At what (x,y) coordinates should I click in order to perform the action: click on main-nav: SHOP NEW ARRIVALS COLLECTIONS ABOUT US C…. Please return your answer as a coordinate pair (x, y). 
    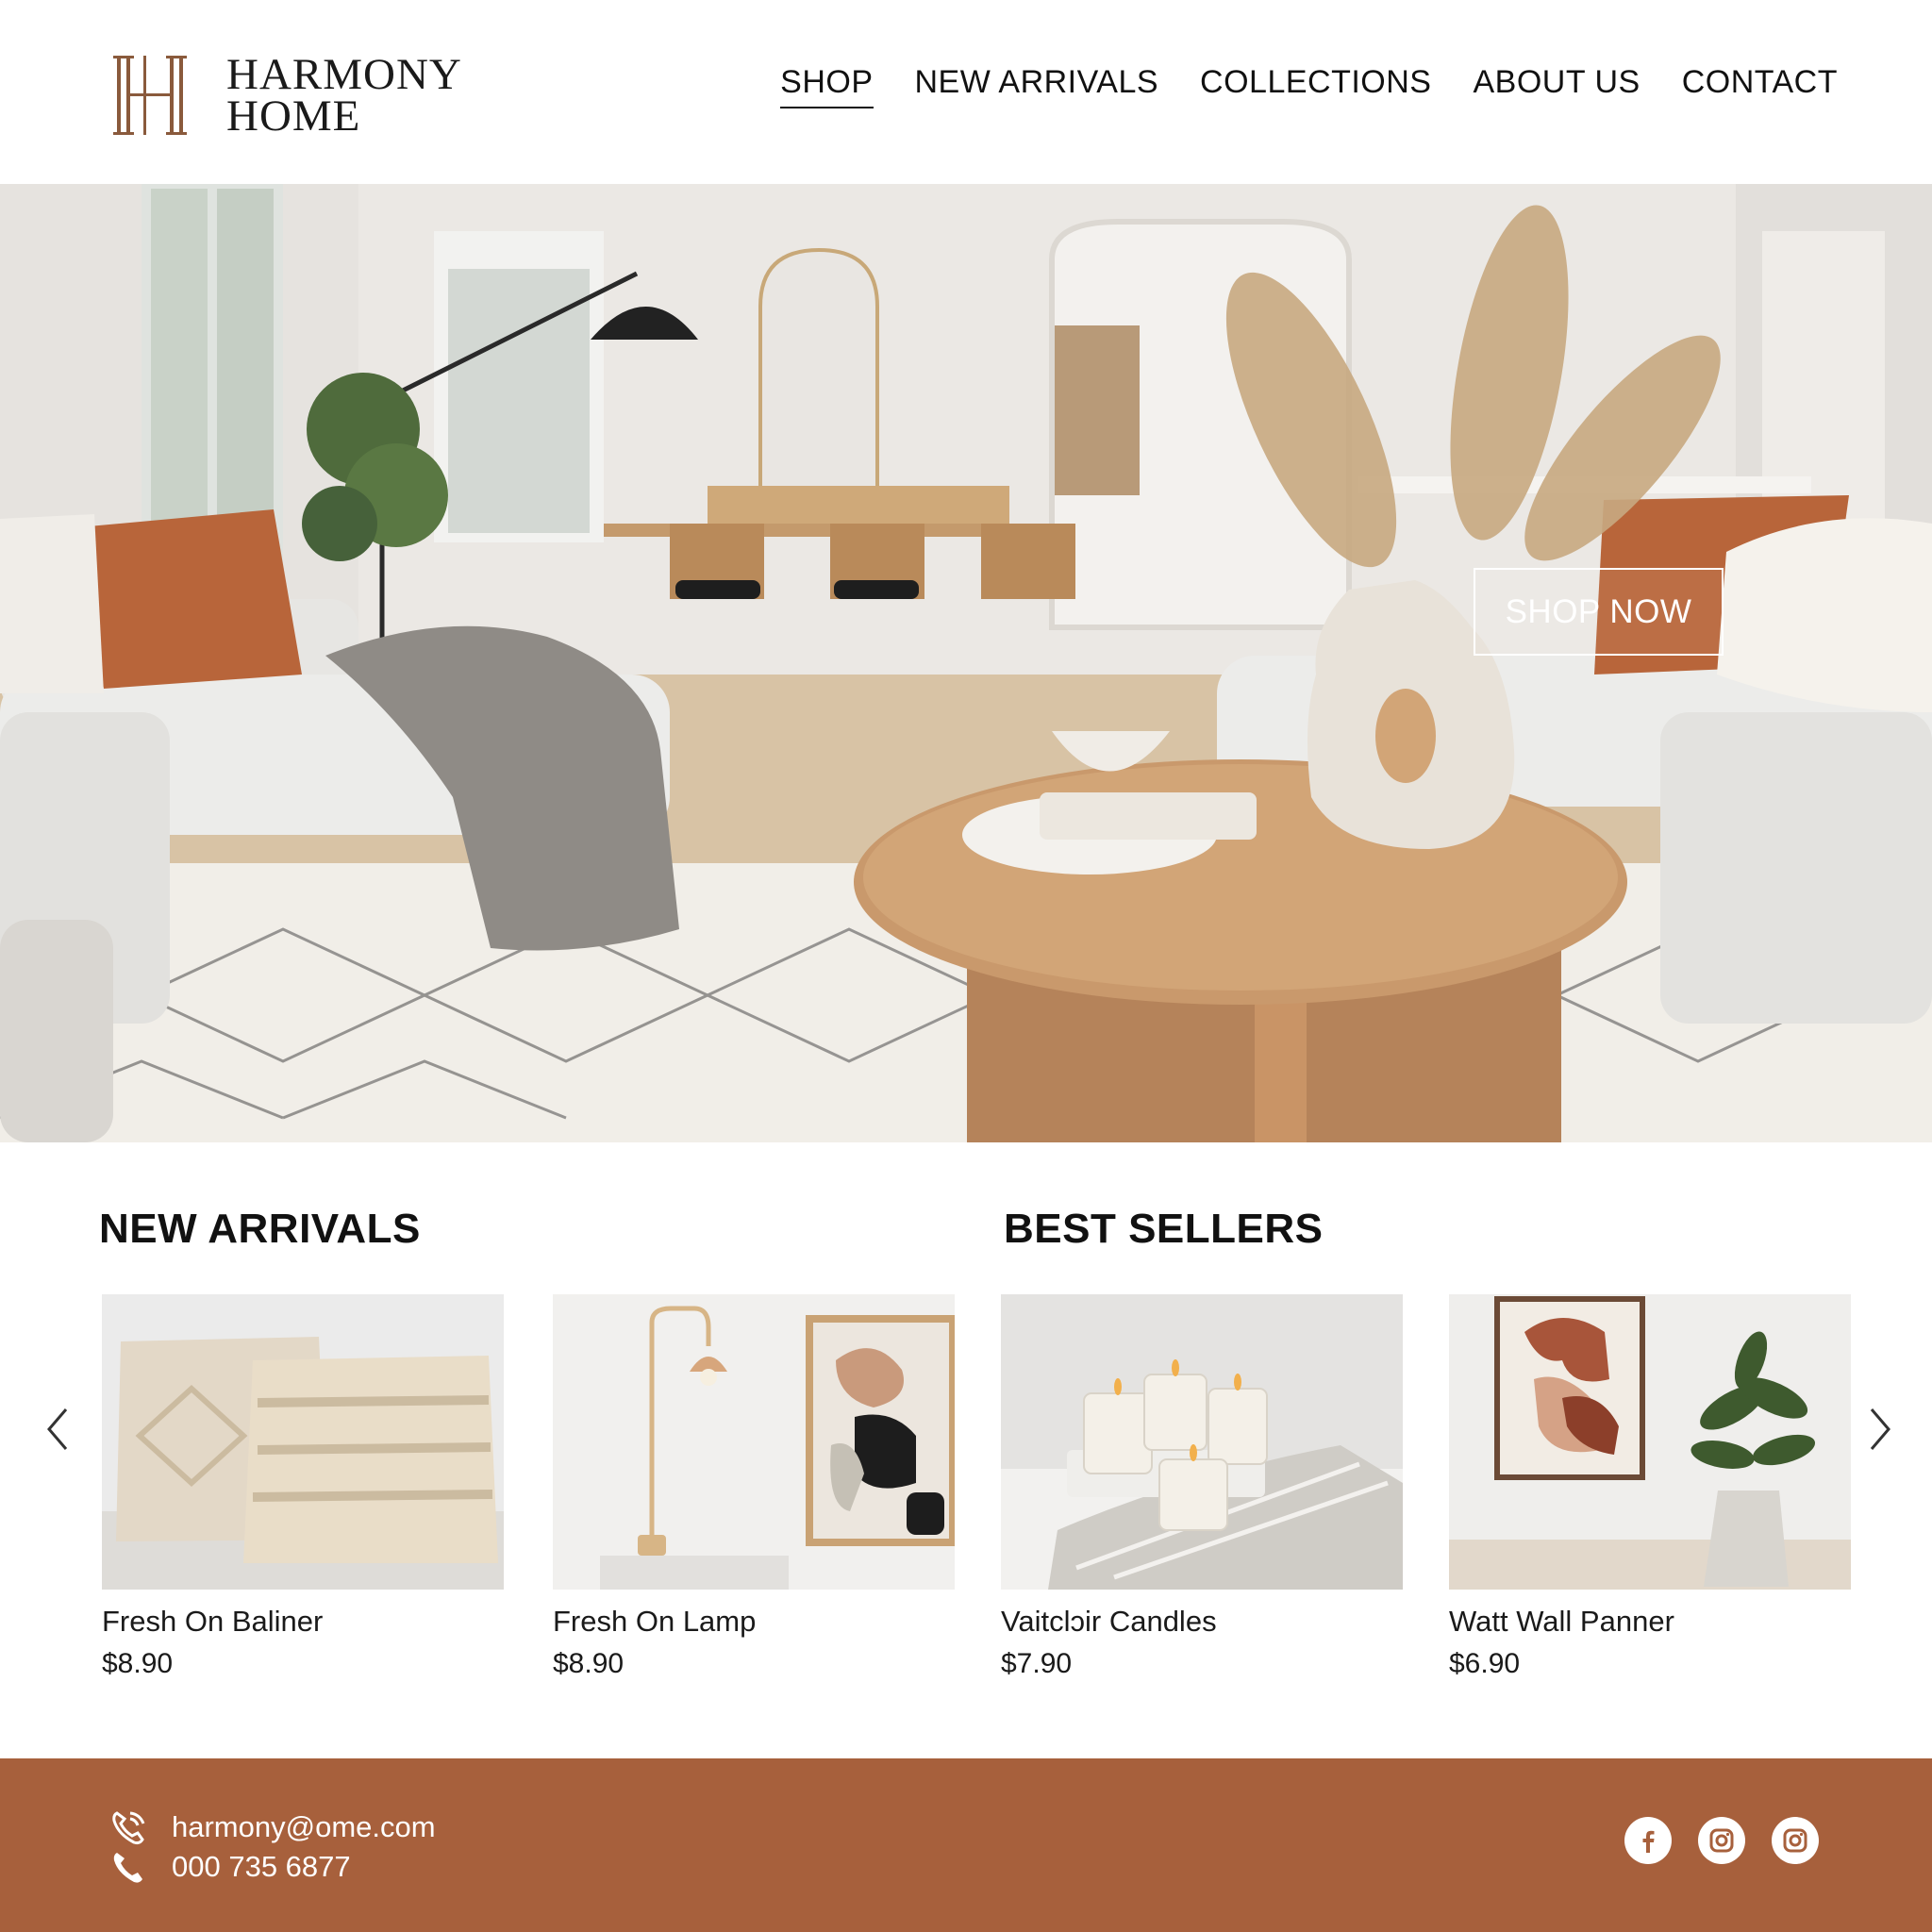
    Looking at the image, I should click on (1288, 86).